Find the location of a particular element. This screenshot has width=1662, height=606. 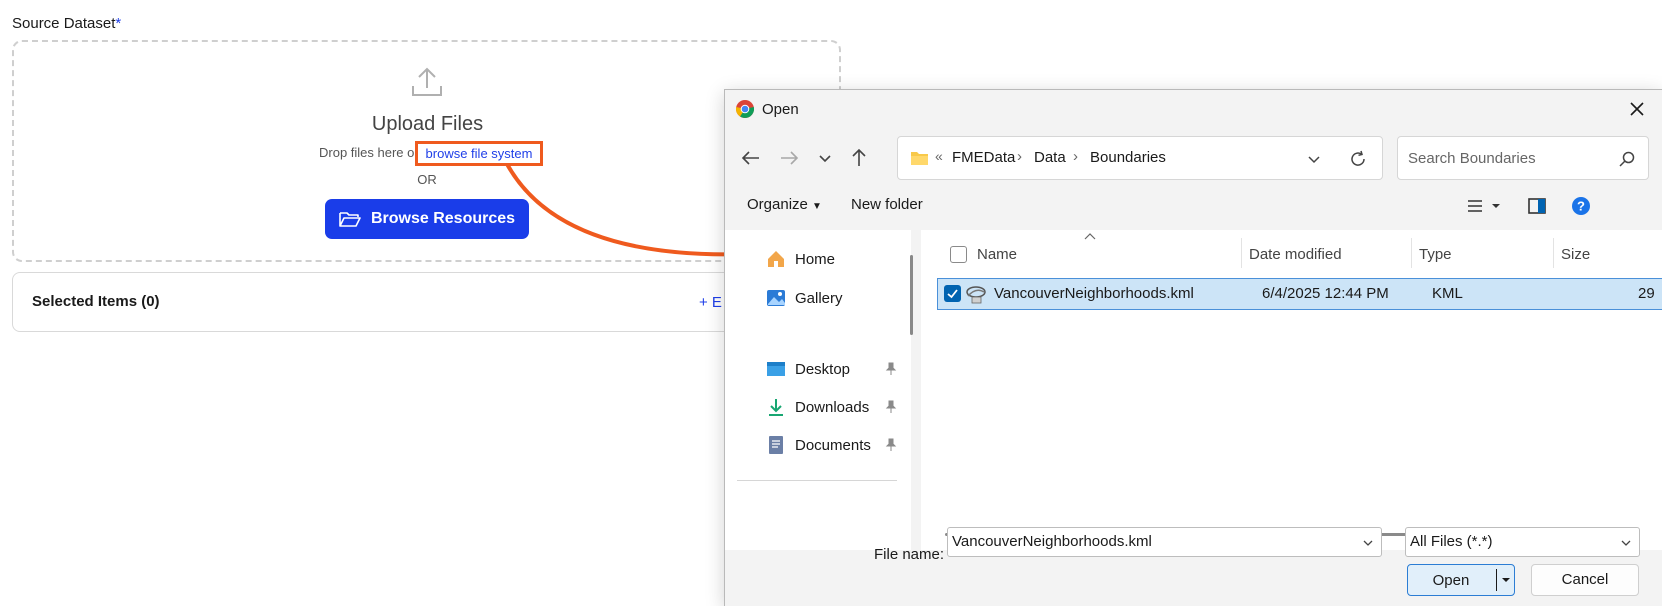

add-link: + E is located at coordinates (710, 302).